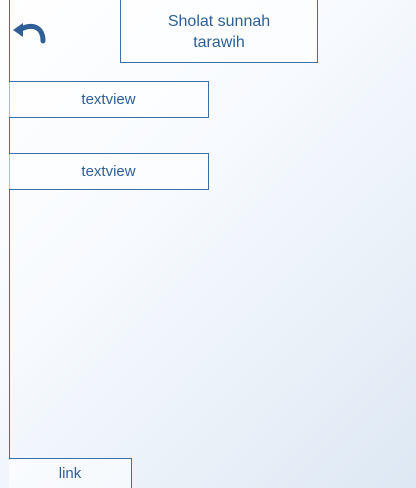 The width and height of the screenshot is (416, 488). Describe the element at coordinates (70, 473) in the screenshot. I see `link-button: link` at that location.